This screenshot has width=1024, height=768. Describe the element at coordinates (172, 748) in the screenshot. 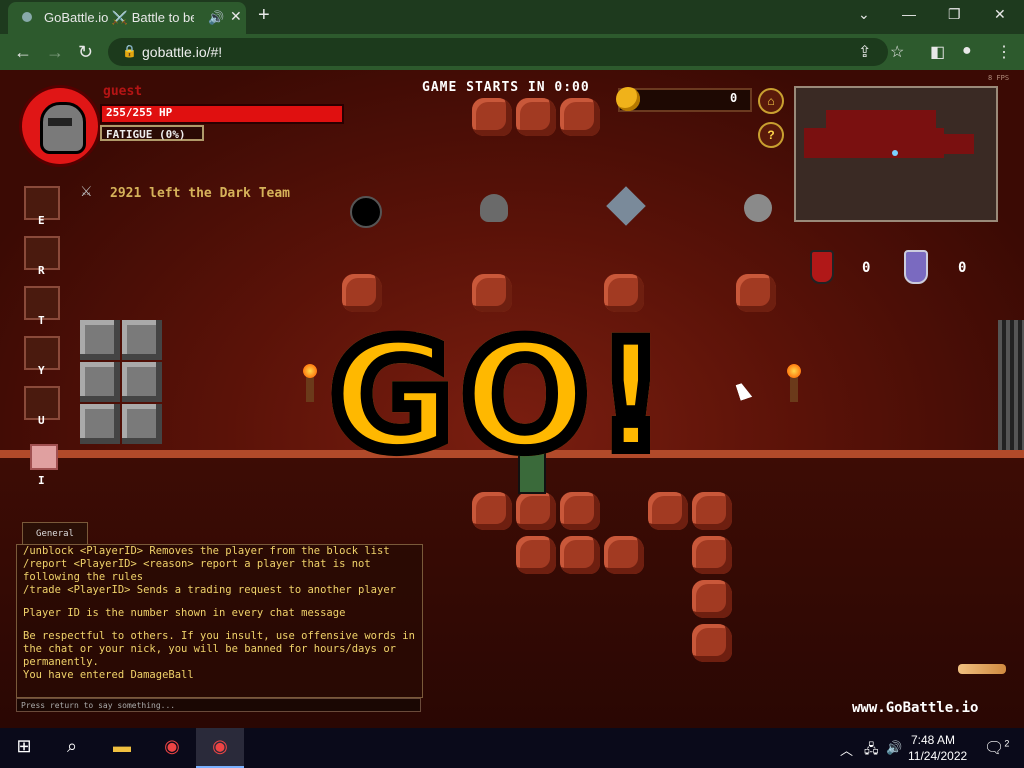

I see `chrome-icon: ◉` at that location.